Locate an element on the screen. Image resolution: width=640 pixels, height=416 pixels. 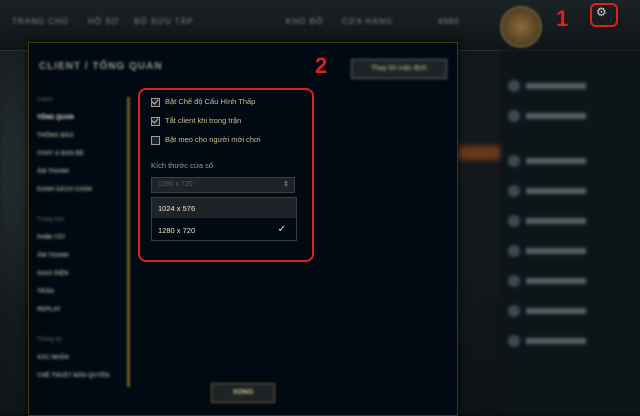
sidebar-item-ingame-sound: ÂM THANH is located at coordinates (53, 256).